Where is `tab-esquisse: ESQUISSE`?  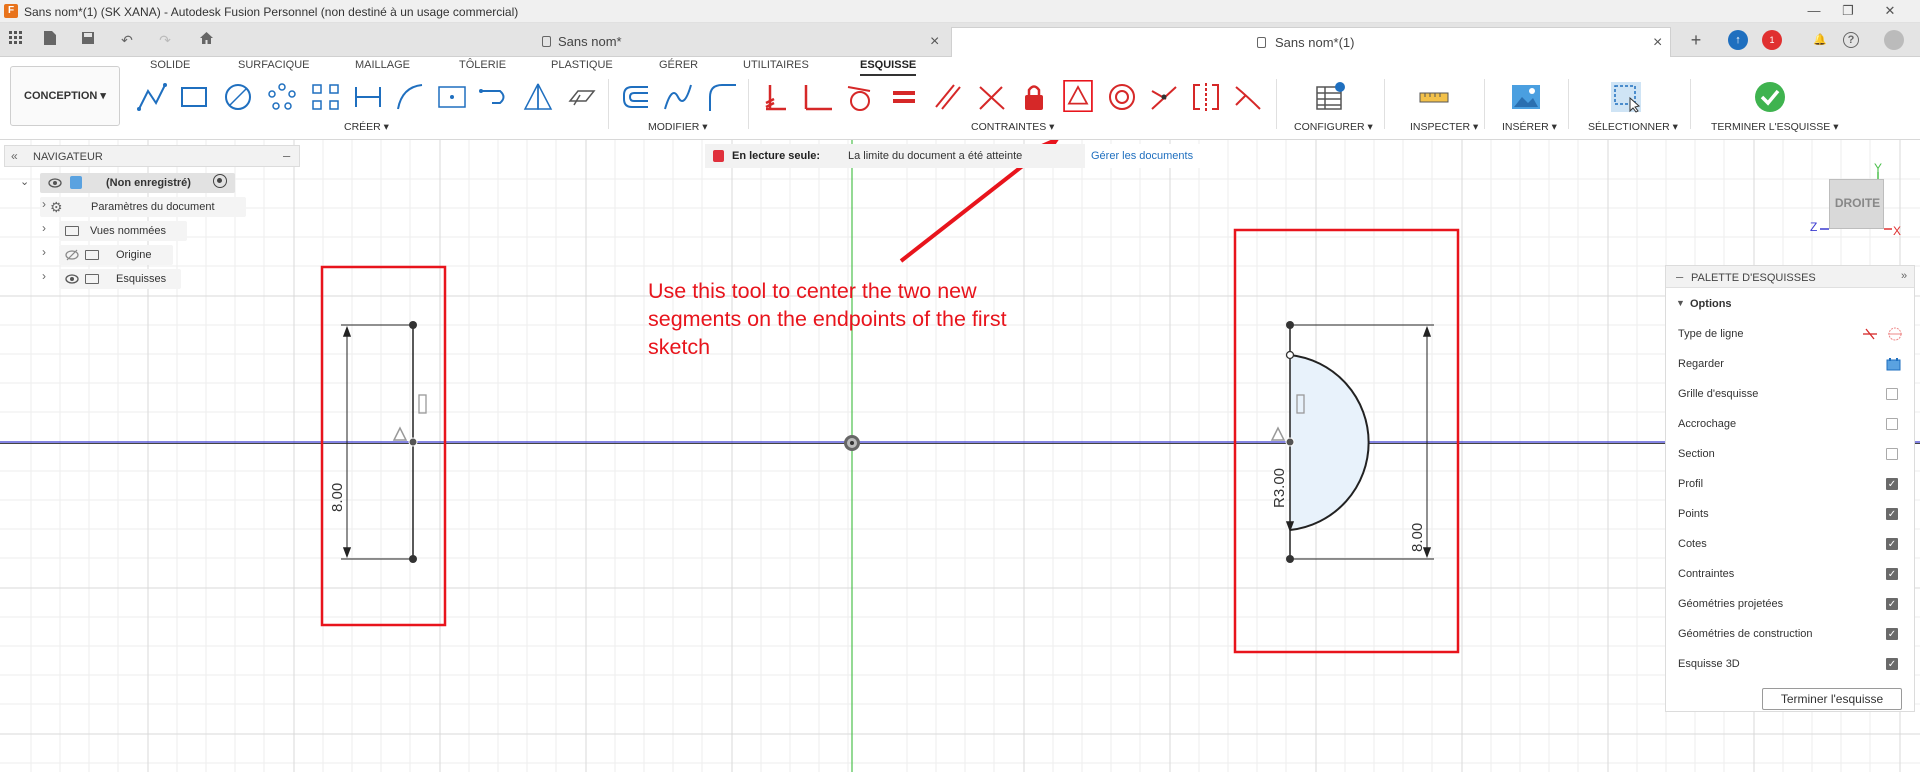
tab-esquisse: ESQUISSE is located at coordinates (888, 67).